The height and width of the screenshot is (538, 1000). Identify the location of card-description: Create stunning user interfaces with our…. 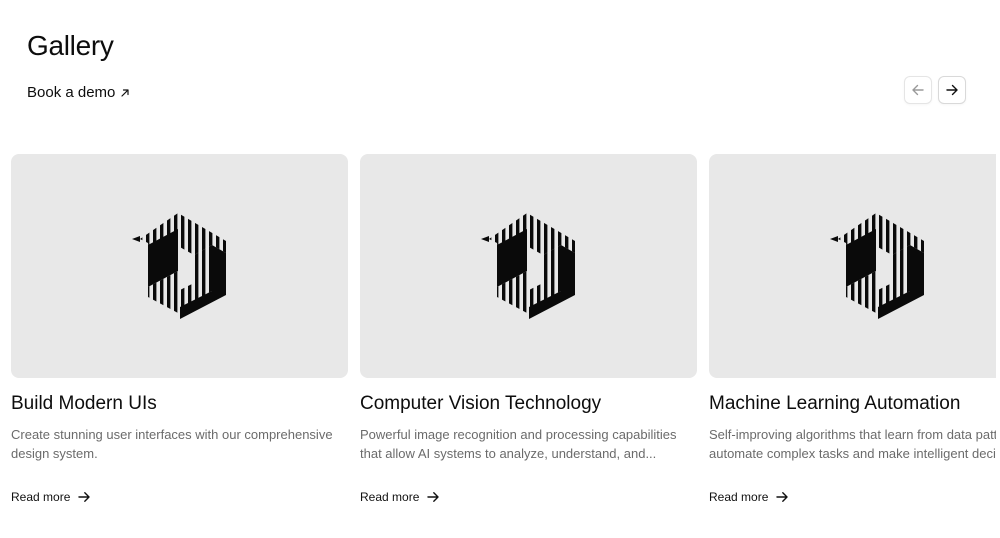
(172, 444).